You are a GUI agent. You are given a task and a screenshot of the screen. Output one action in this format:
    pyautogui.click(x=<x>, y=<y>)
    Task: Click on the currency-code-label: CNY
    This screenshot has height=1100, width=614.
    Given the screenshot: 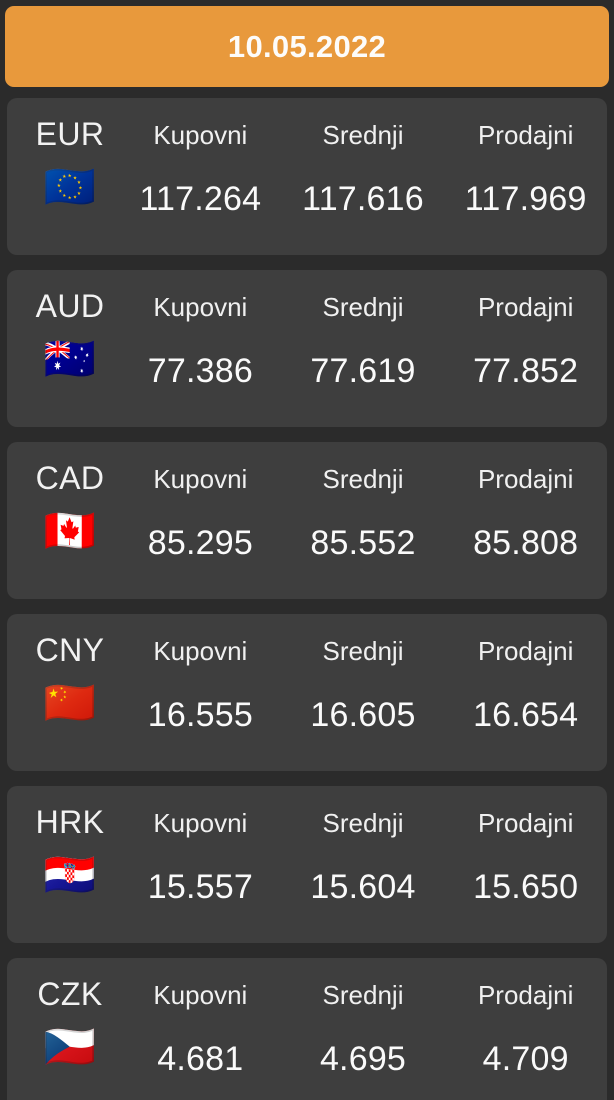 What is the action you would take?
    pyautogui.click(x=70, y=650)
    